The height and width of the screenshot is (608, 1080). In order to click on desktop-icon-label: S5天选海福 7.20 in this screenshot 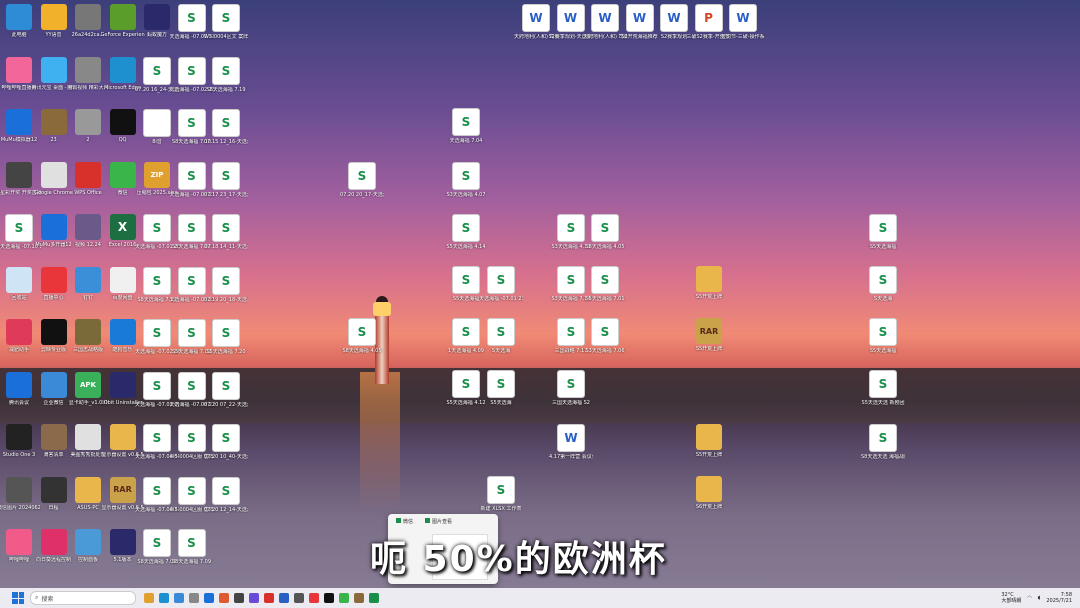, I will do `click(226, 352)`.